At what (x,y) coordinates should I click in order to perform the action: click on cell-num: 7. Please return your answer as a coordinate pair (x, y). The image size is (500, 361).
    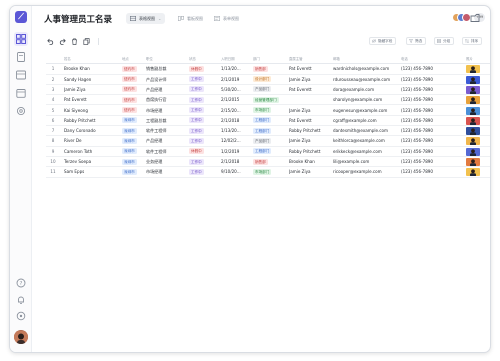
    Looking at the image, I should click on (53, 131).